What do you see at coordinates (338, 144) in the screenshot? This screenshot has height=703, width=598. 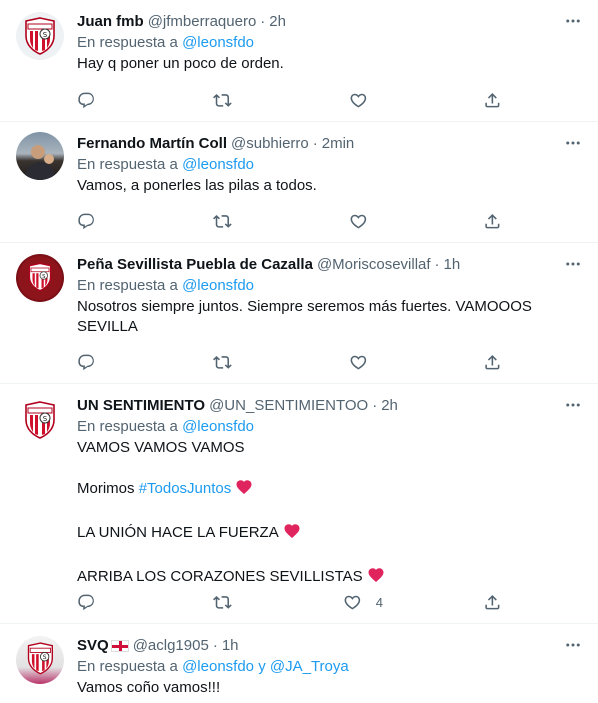 I see `timestamp: 2min` at bounding box center [338, 144].